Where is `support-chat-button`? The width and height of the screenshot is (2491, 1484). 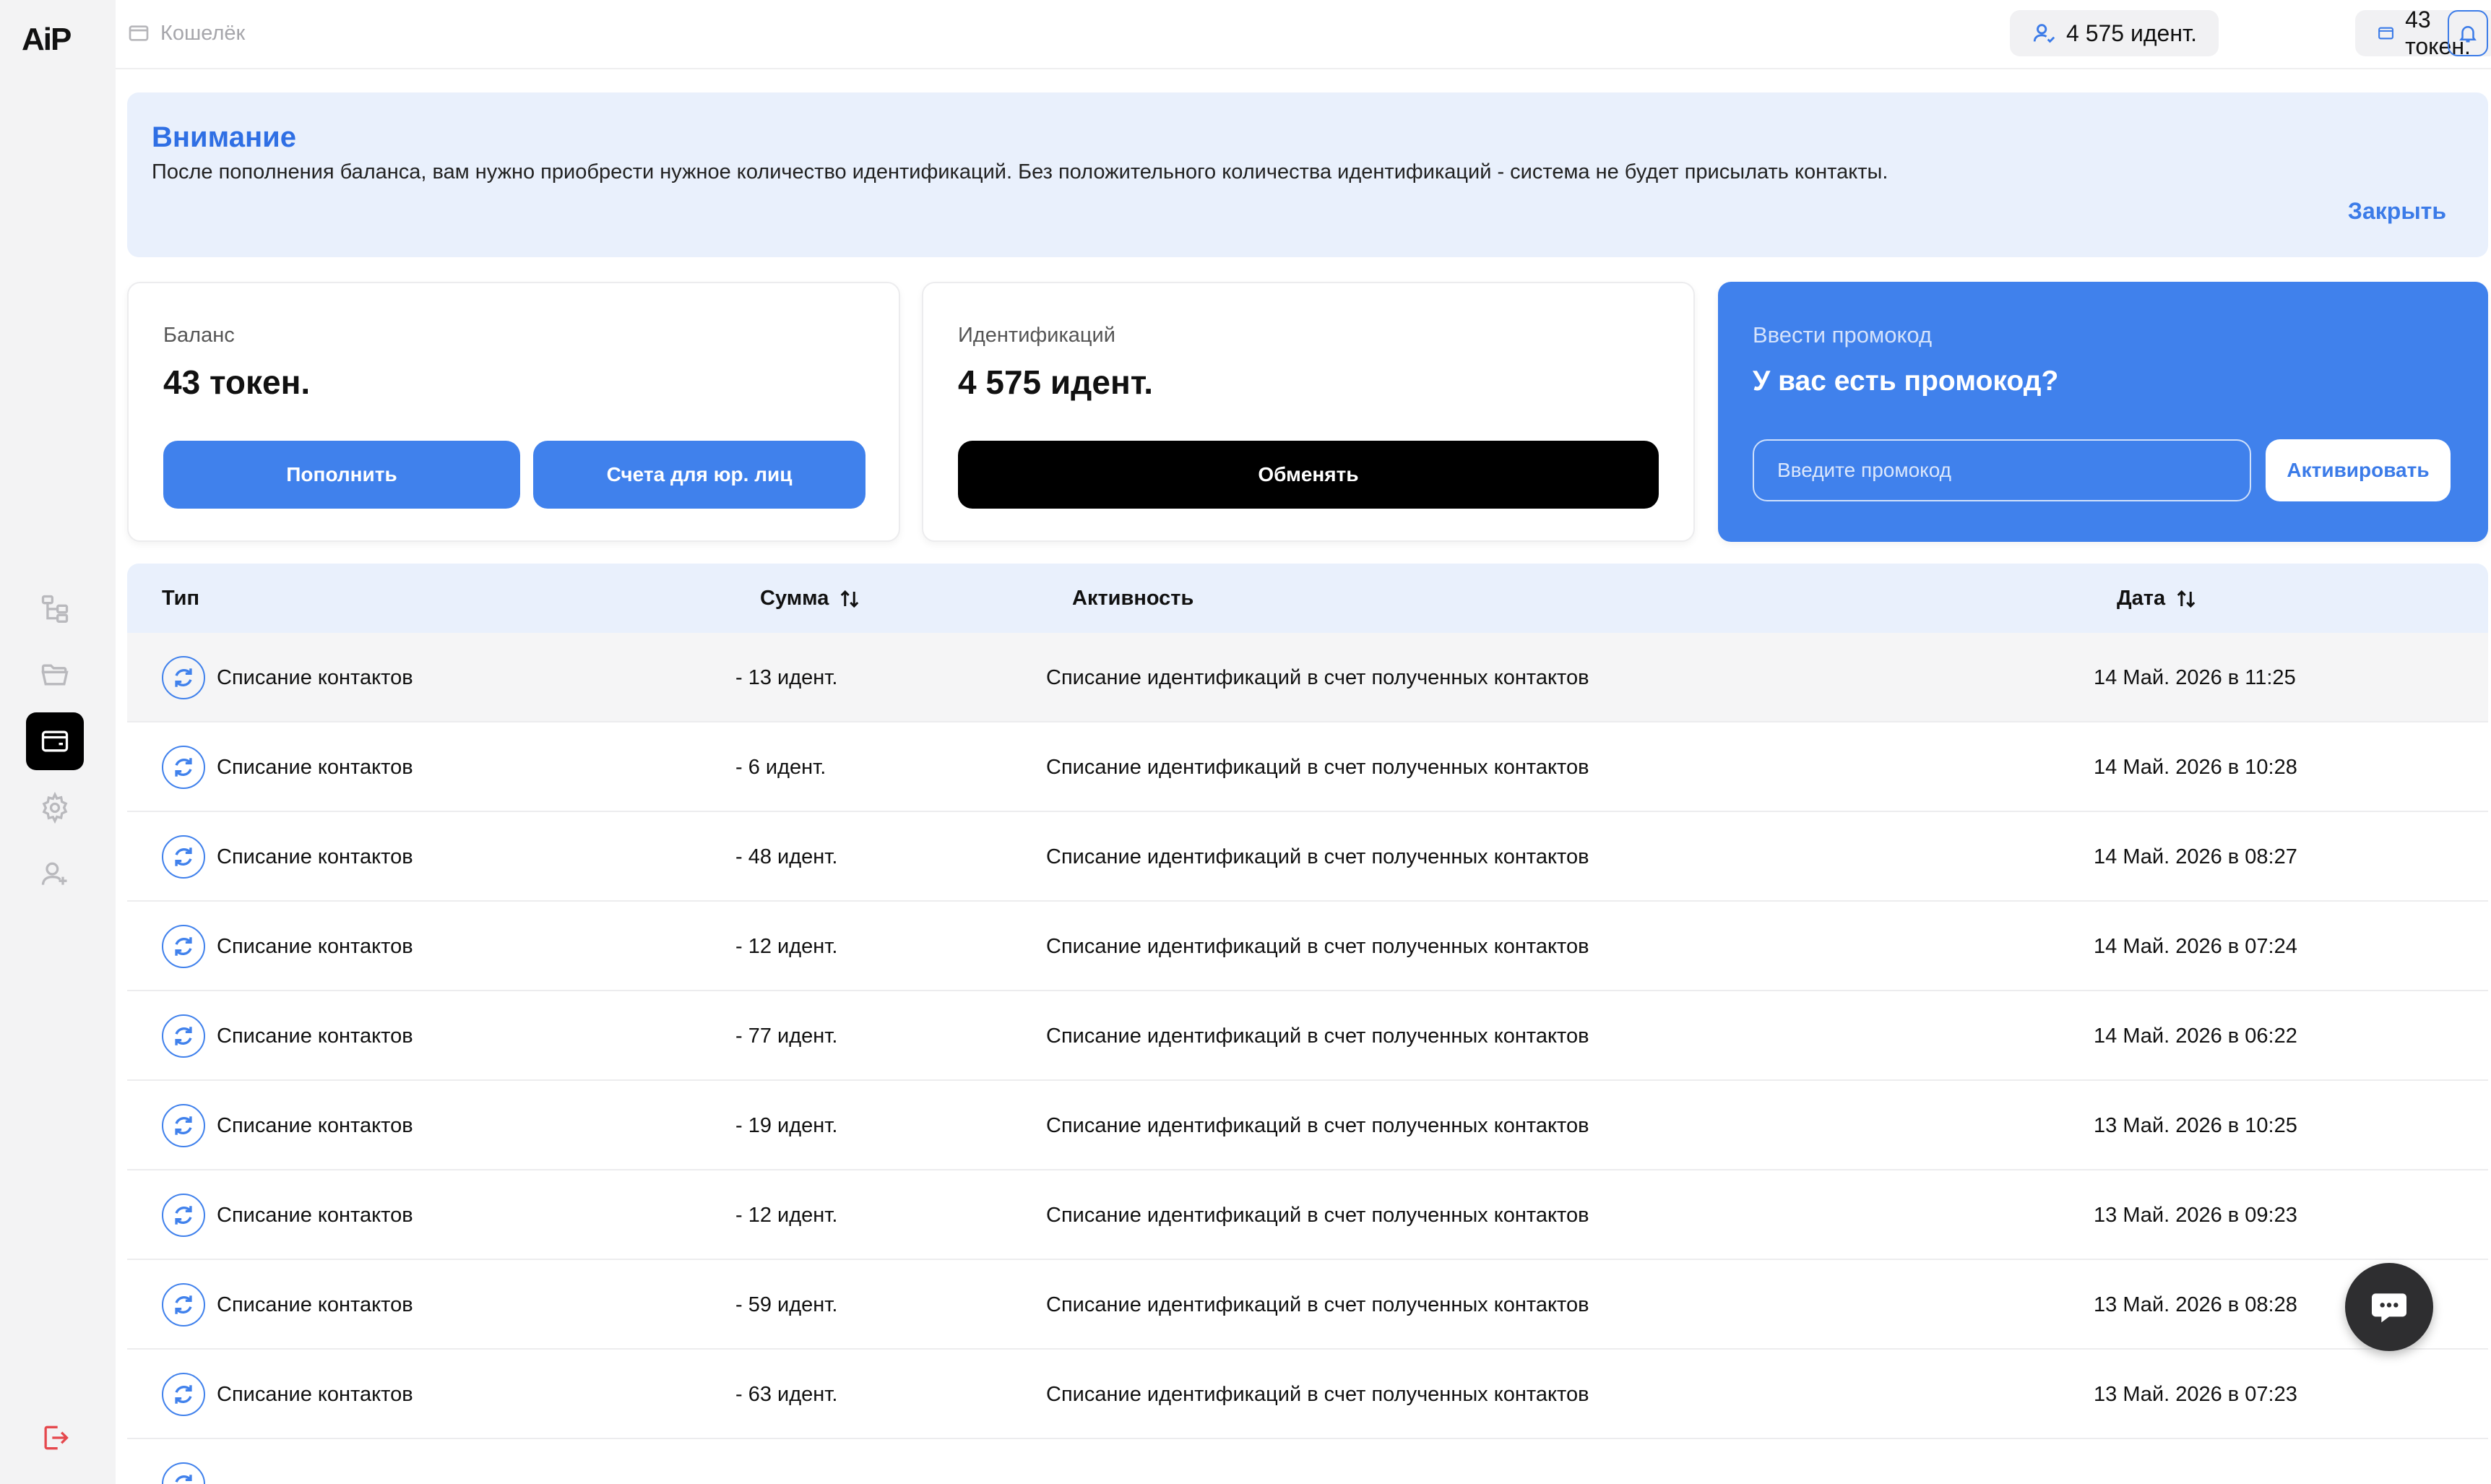
support-chat-button is located at coordinates (2389, 1307).